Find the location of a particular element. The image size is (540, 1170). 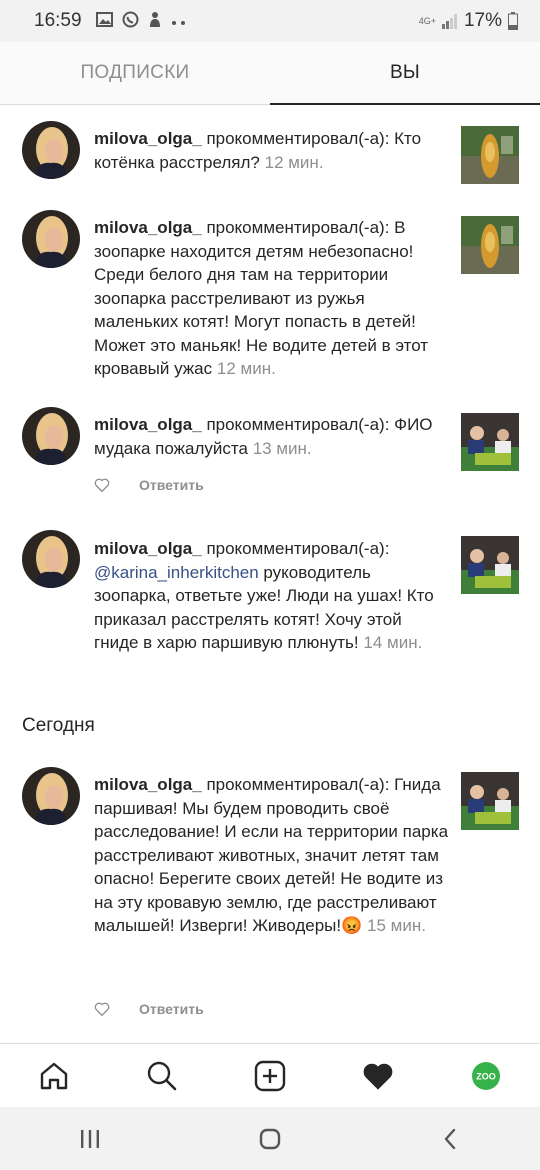

back-icon is located at coordinates (450, 1139).